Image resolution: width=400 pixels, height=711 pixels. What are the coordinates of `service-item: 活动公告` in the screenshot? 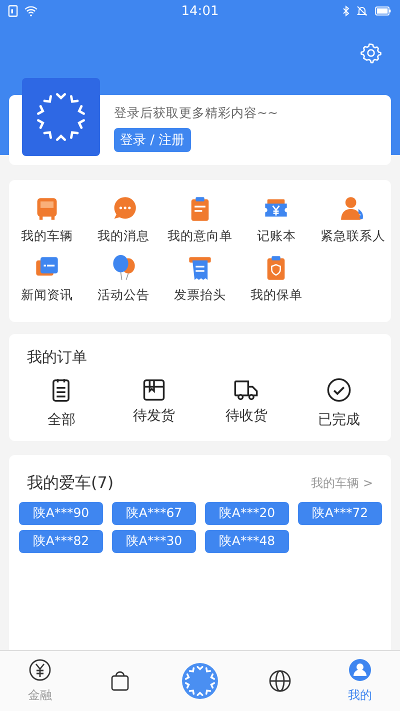 It's located at (123, 279).